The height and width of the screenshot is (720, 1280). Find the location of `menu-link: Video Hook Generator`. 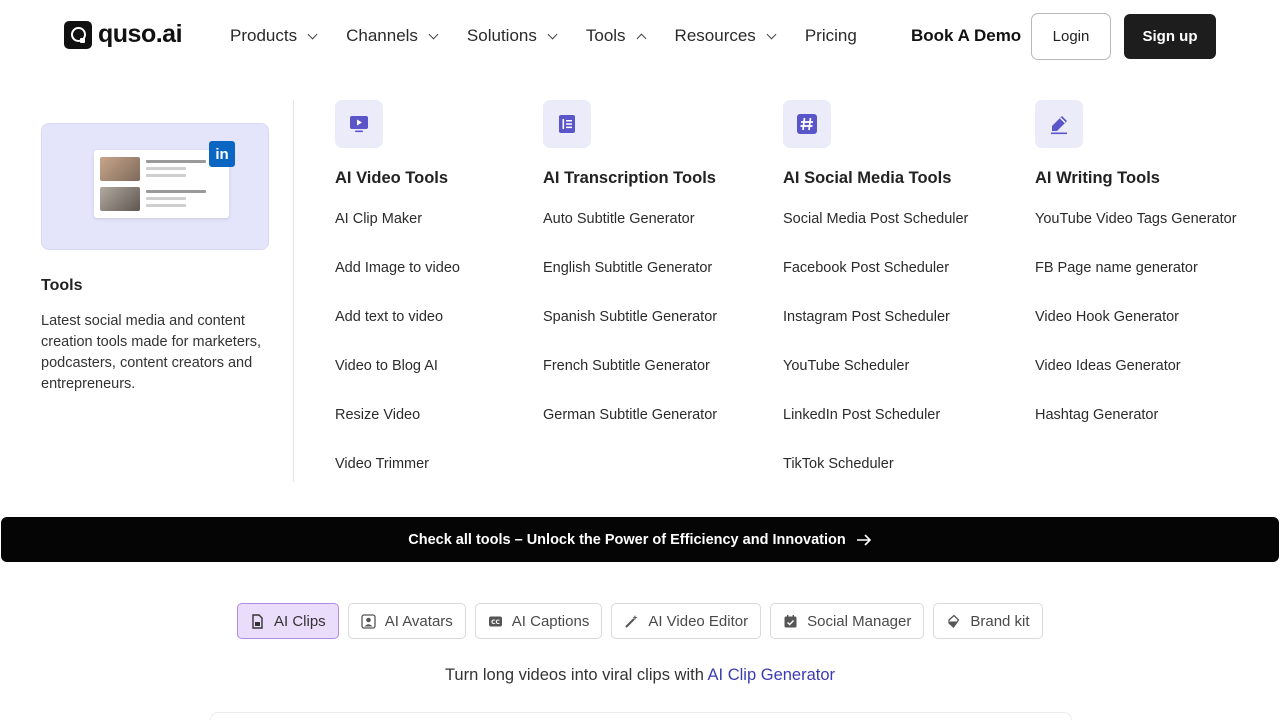

menu-link: Video Hook Generator is located at coordinates (1107, 317).